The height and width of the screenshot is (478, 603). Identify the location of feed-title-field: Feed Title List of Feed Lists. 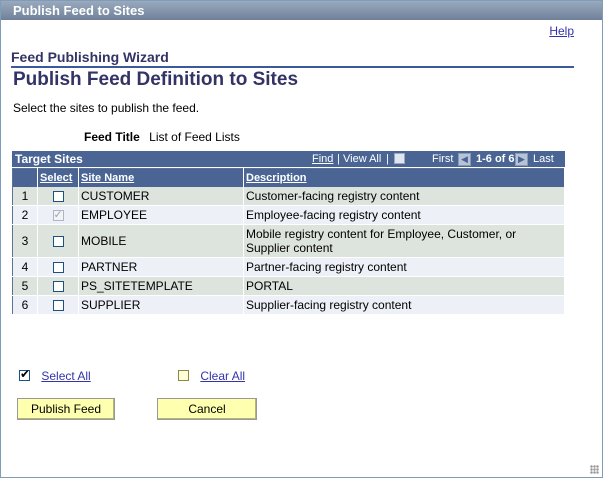
(162, 137).